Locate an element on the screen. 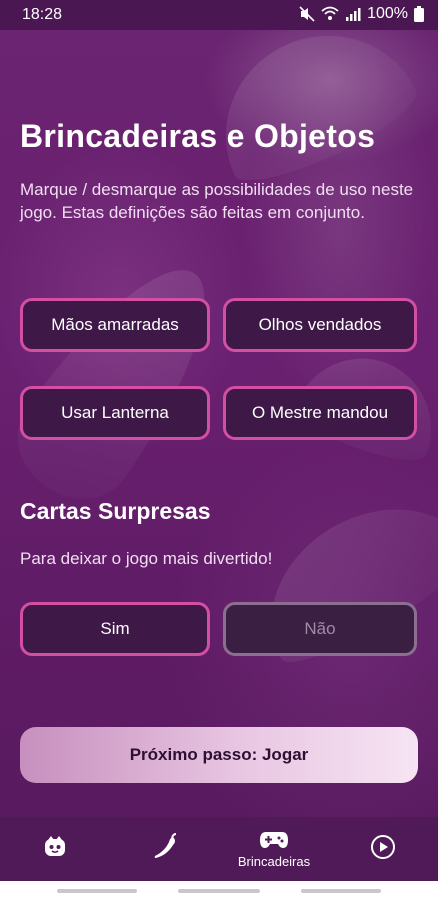  nav-item-pepper is located at coordinates (165, 849).